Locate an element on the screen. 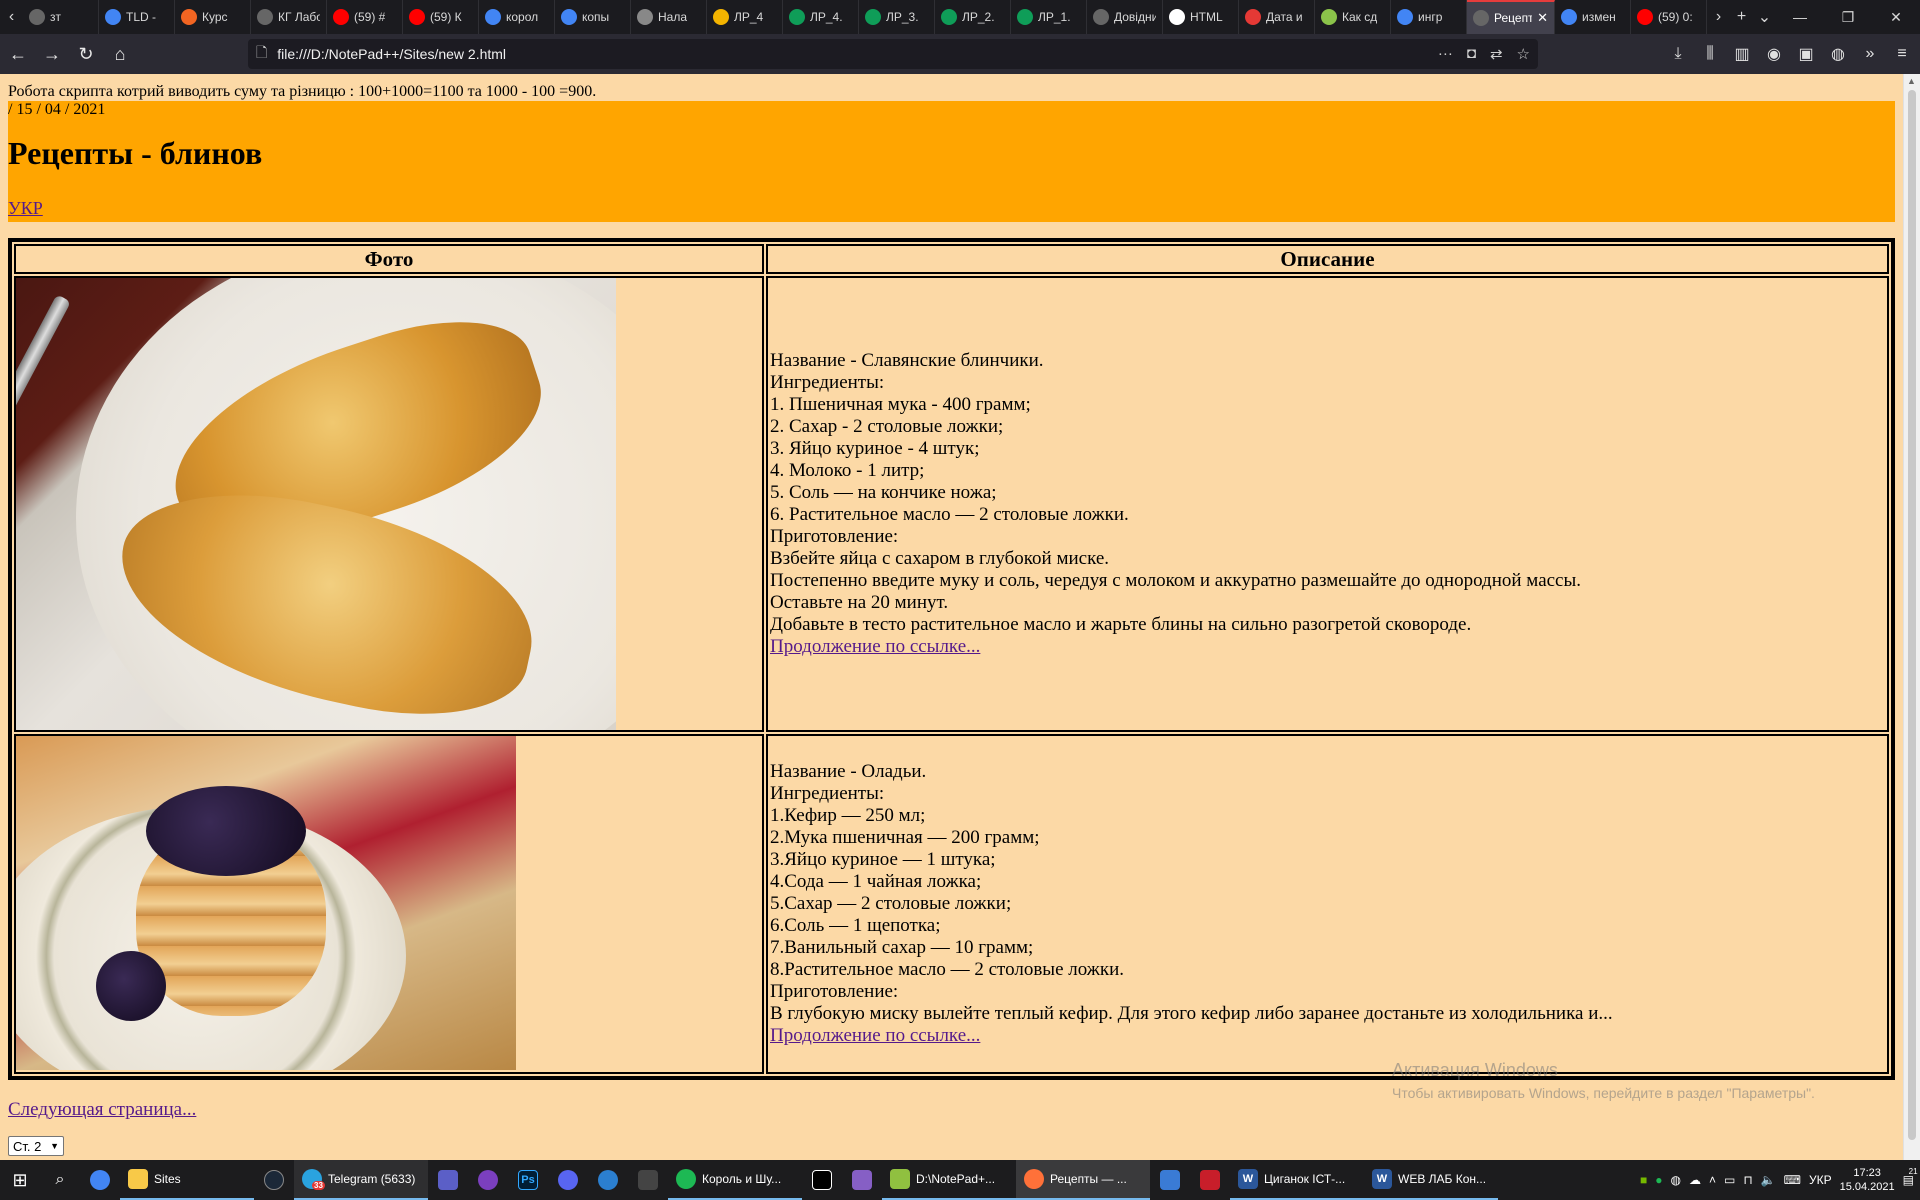 The height and width of the screenshot is (1200, 1920). close-window-icon: ✕ is located at coordinates (1896, 17).